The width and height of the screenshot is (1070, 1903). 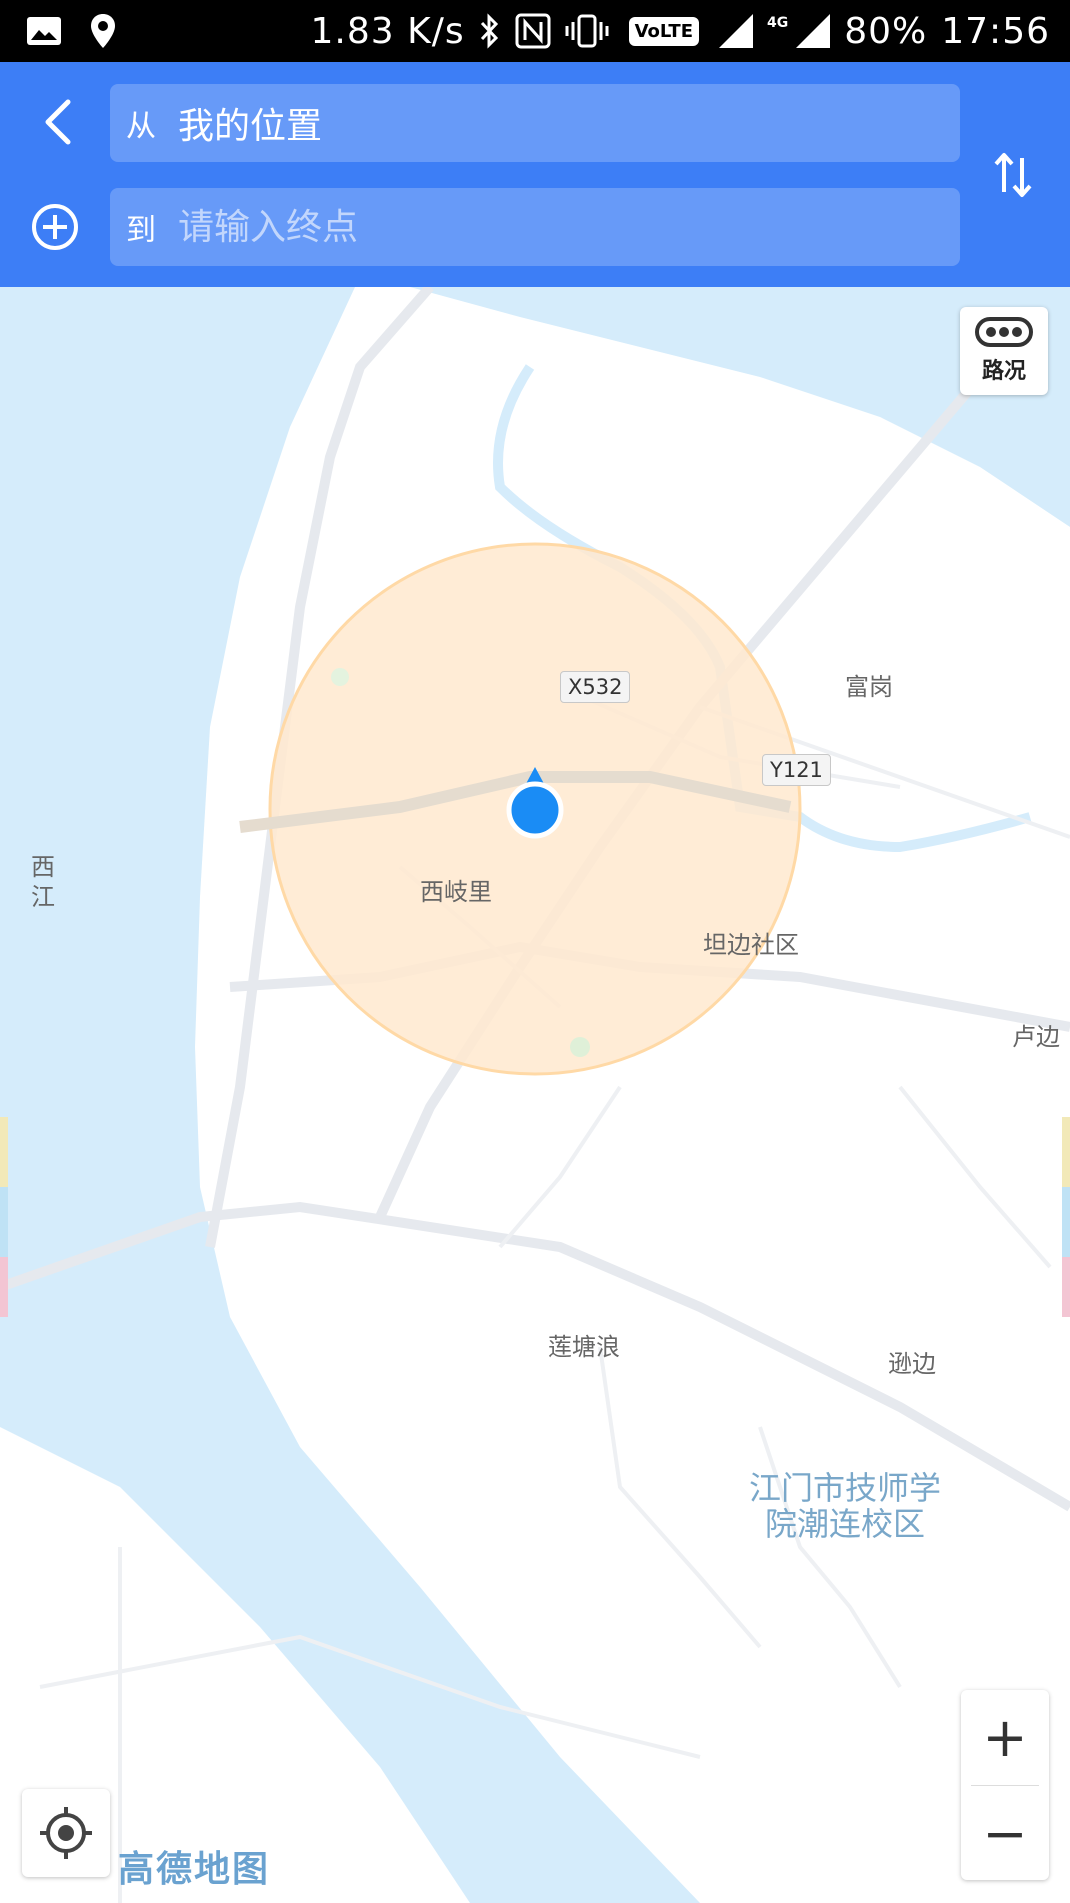 I want to click on zoom-controls: + −, so click(x=1005, y=1785).